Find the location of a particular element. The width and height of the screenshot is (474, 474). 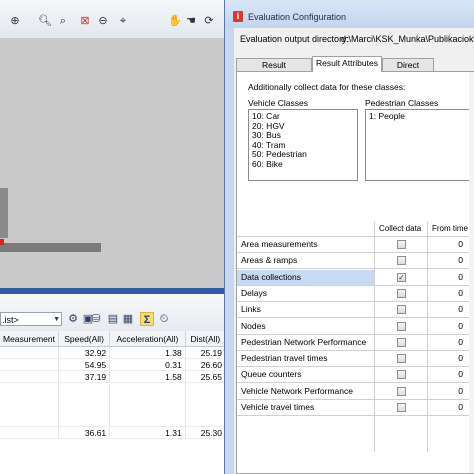

list-layout-icon: ⚙ is located at coordinates (73, 319).